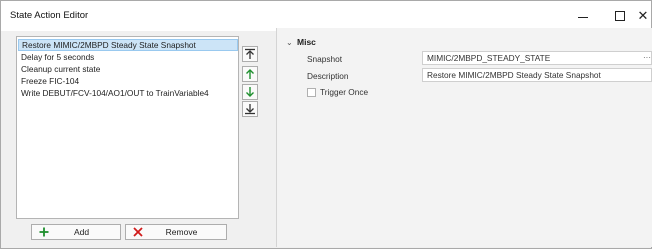 This screenshot has height=249, width=652. I want to click on minimize-icon, so click(583, 17).